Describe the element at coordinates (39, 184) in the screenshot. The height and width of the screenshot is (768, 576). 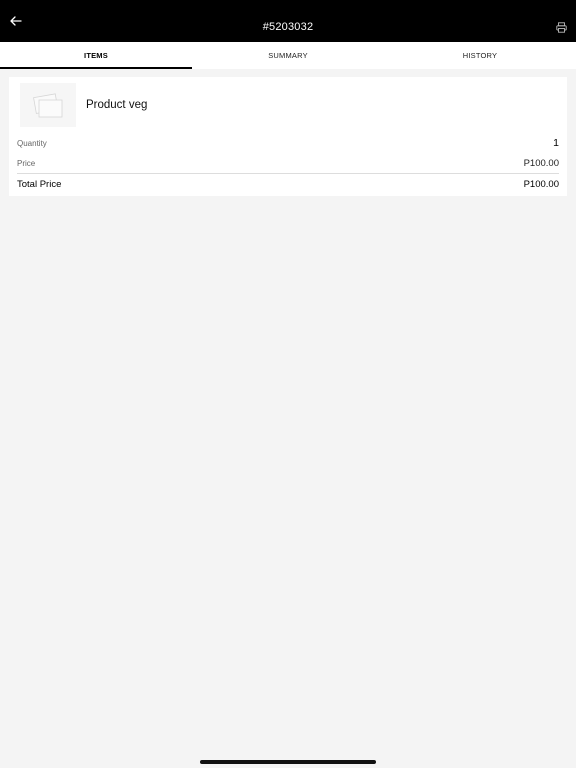
I see `total-price-label: Total Price` at that location.